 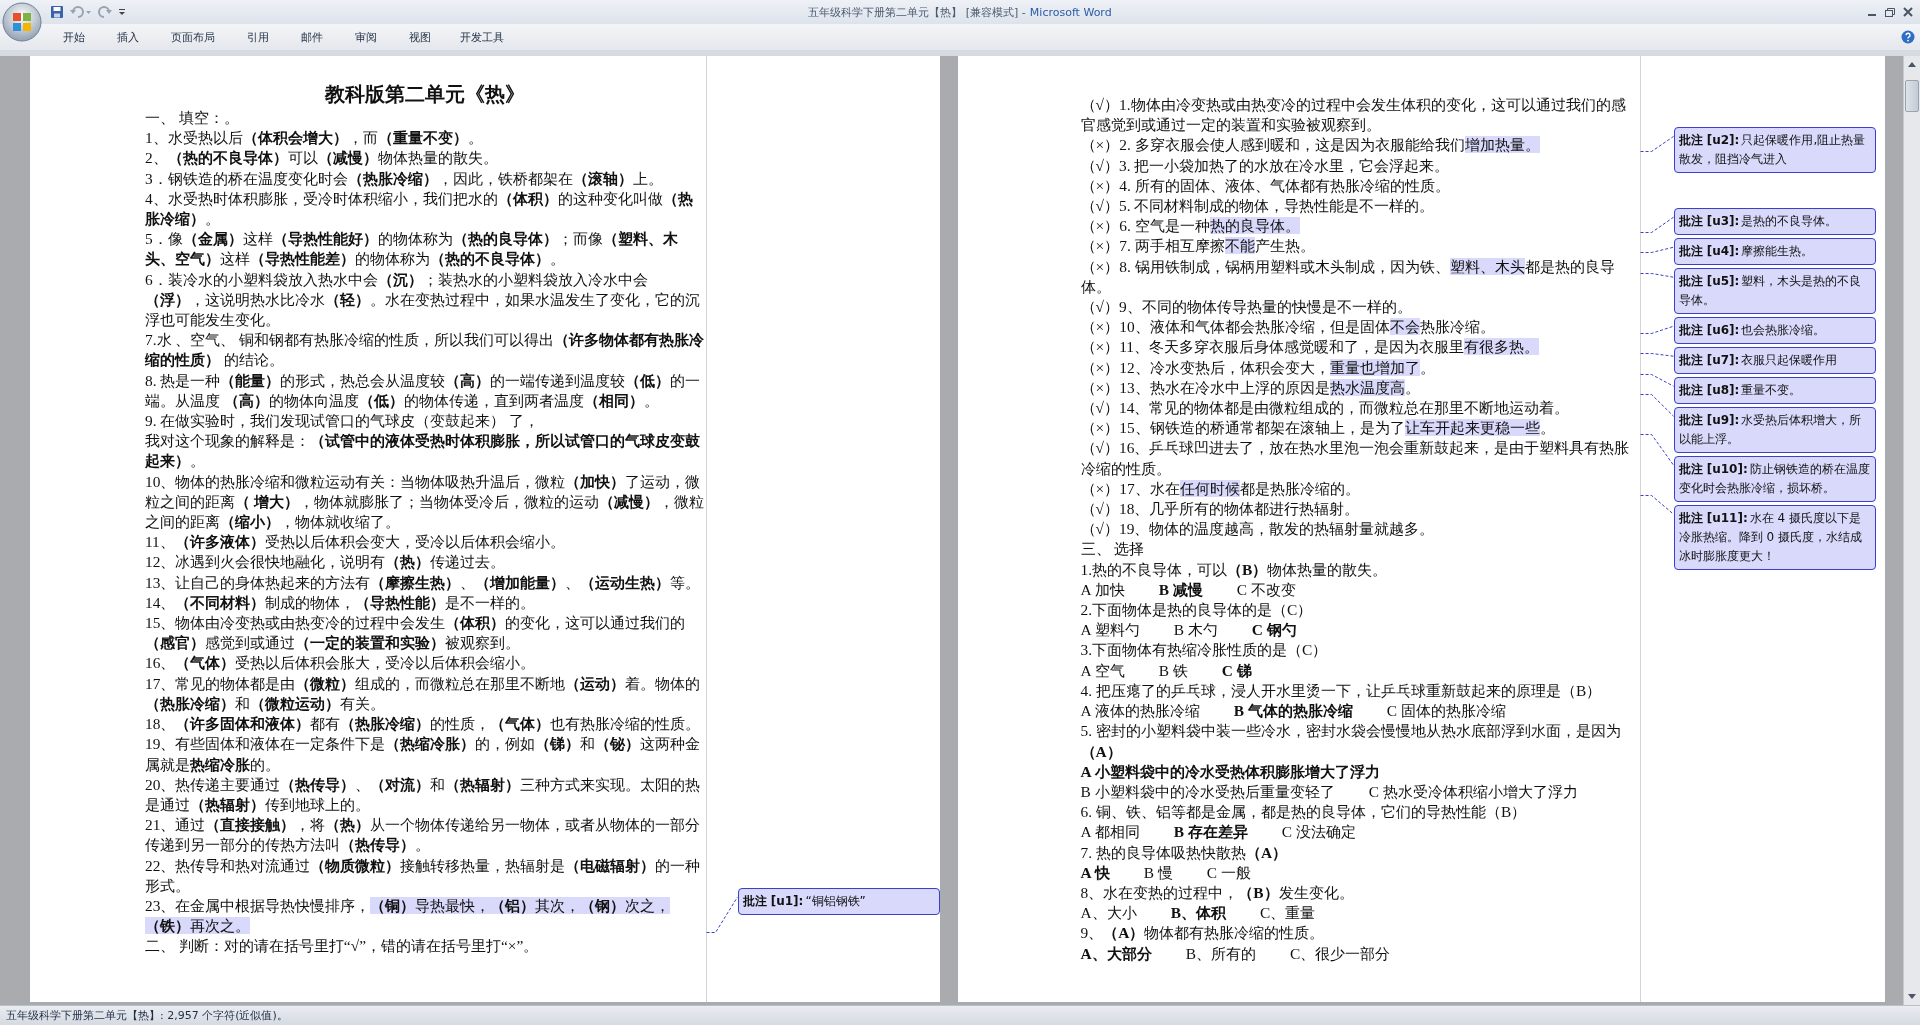 I want to click on fill-in-item: 18、（许多固体和液体）都有（热胀冷缩）的性质，（气体）也有热胀冷缩的性质。, so click(x=423, y=724).